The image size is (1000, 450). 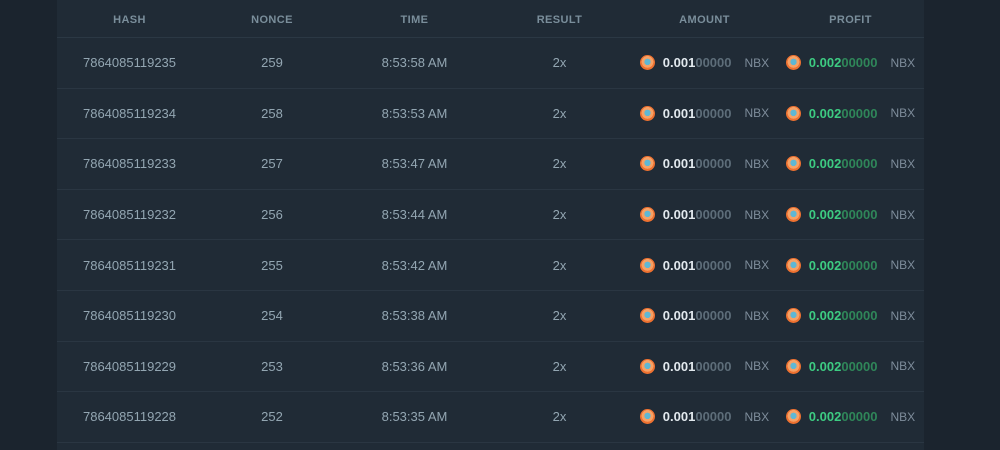 What do you see at coordinates (272, 366) in the screenshot?
I see `cell-nonce: 253` at bounding box center [272, 366].